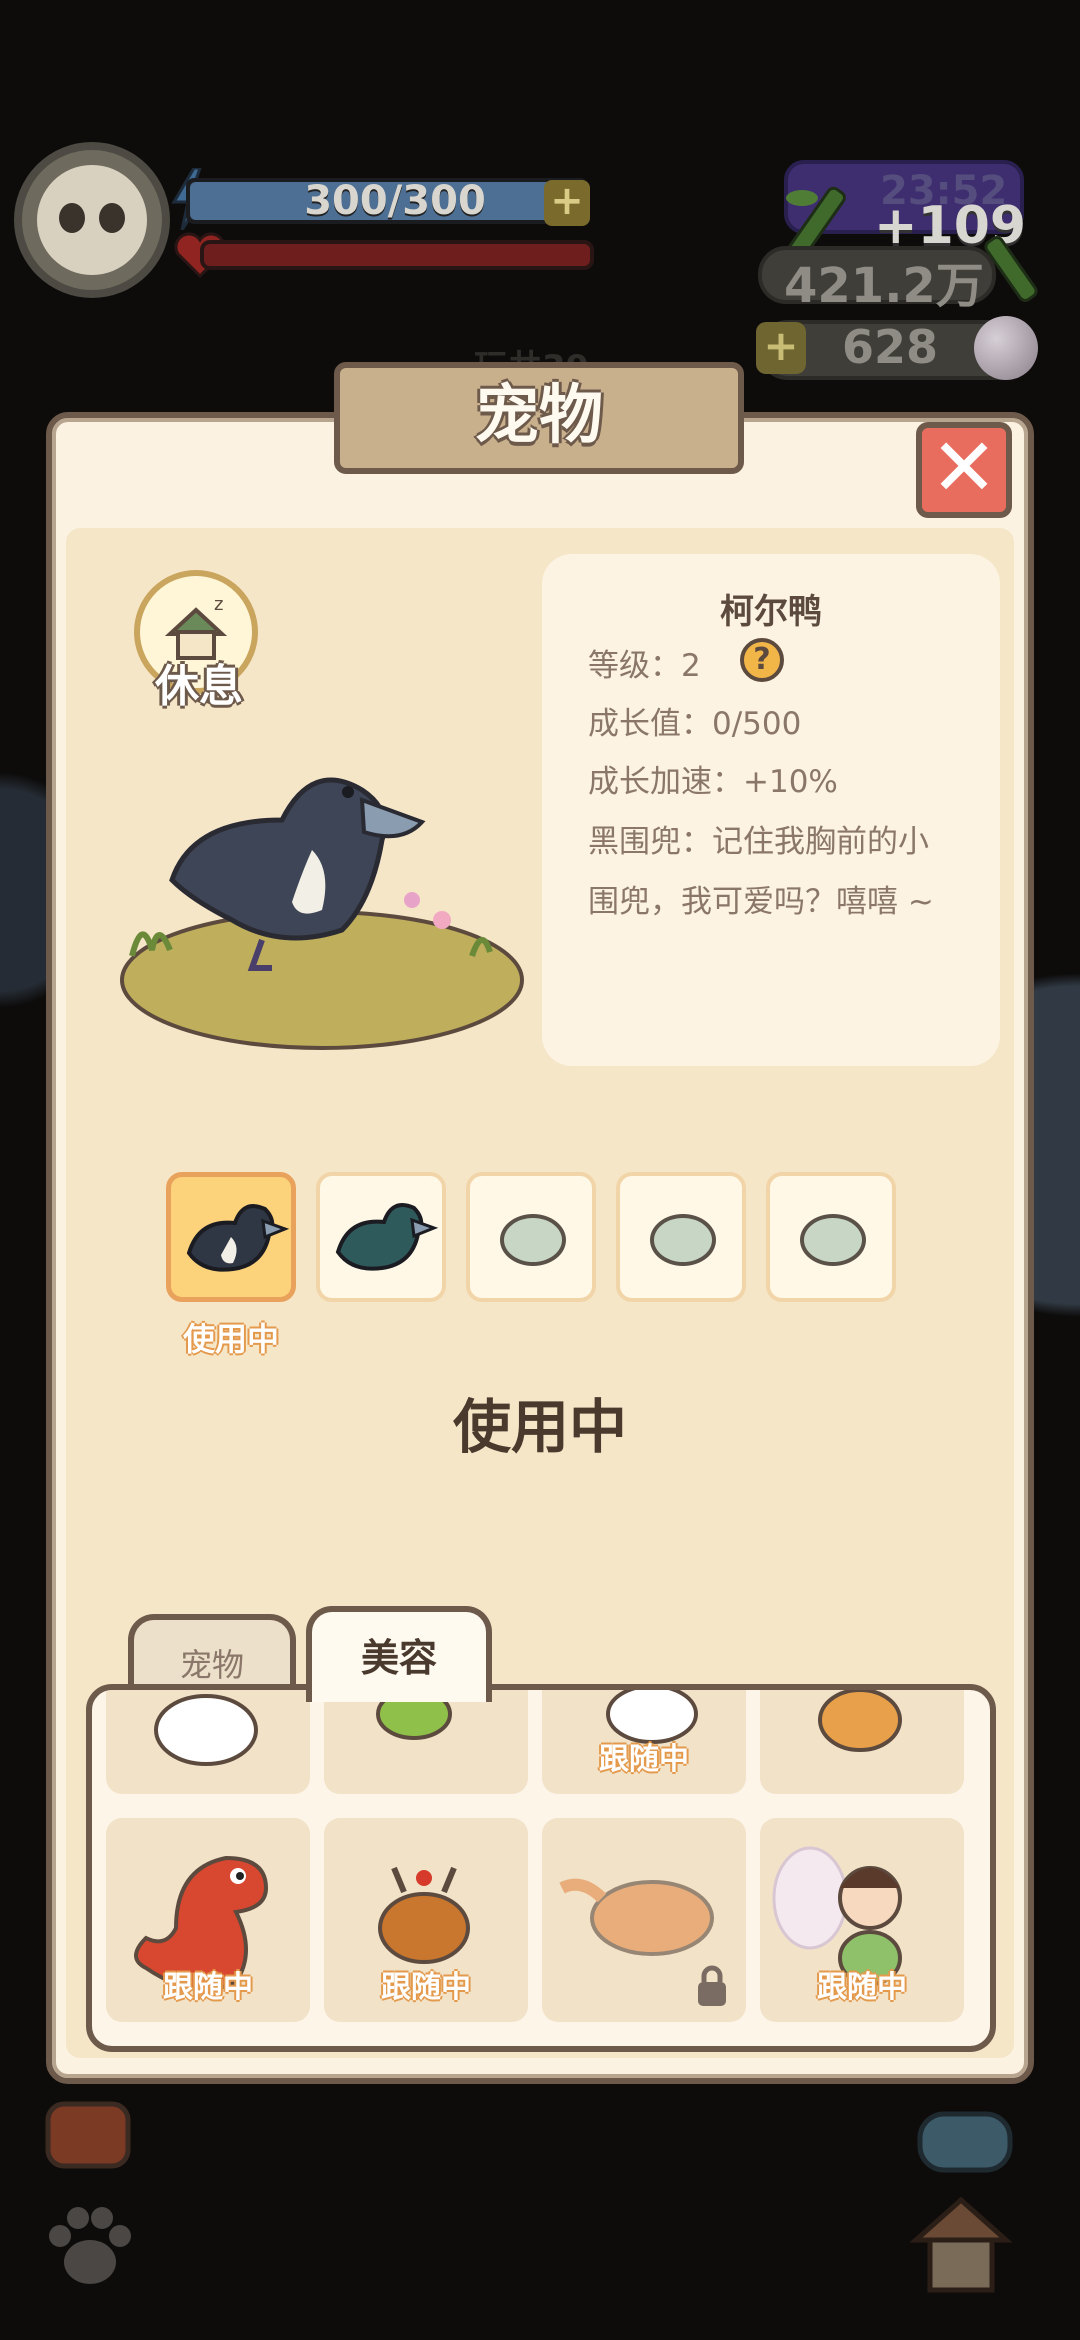 The image size is (1080, 2340). What do you see at coordinates (387, 1237) in the screenshot?
I see `teal-duck-icon` at bounding box center [387, 1237].